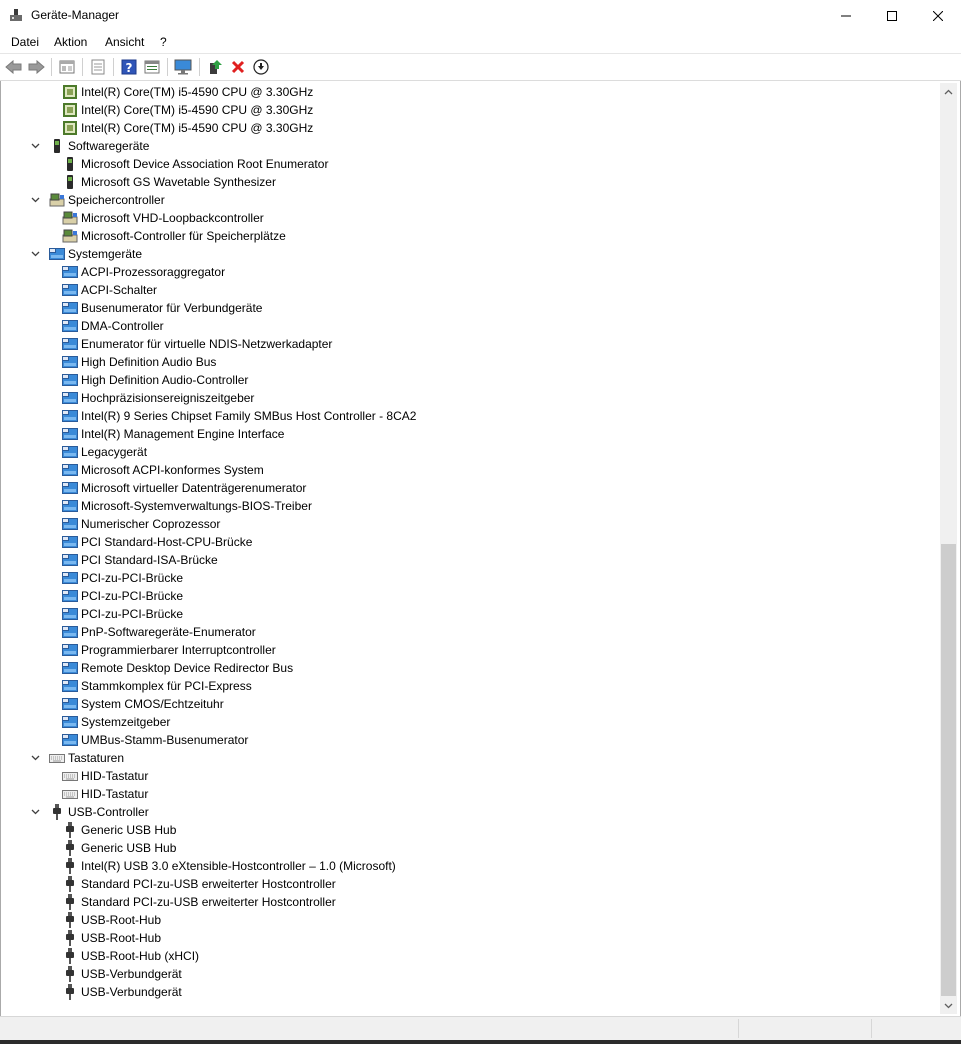 This screenshot has height=1044, width=961. Describe the element at coordinates (152, 67) in the screenshot. I see `view-button` at that location.